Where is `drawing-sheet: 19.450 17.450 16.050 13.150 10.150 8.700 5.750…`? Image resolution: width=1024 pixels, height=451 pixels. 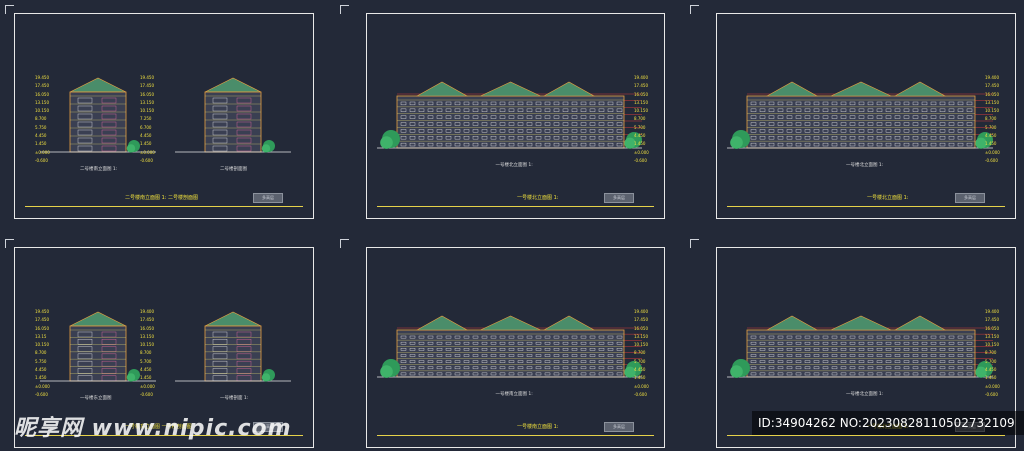
drawing-sheet: 19.450 17.450 16.050 13.150 10.150 8.700 5.750… is located at coordinates (164, 116).